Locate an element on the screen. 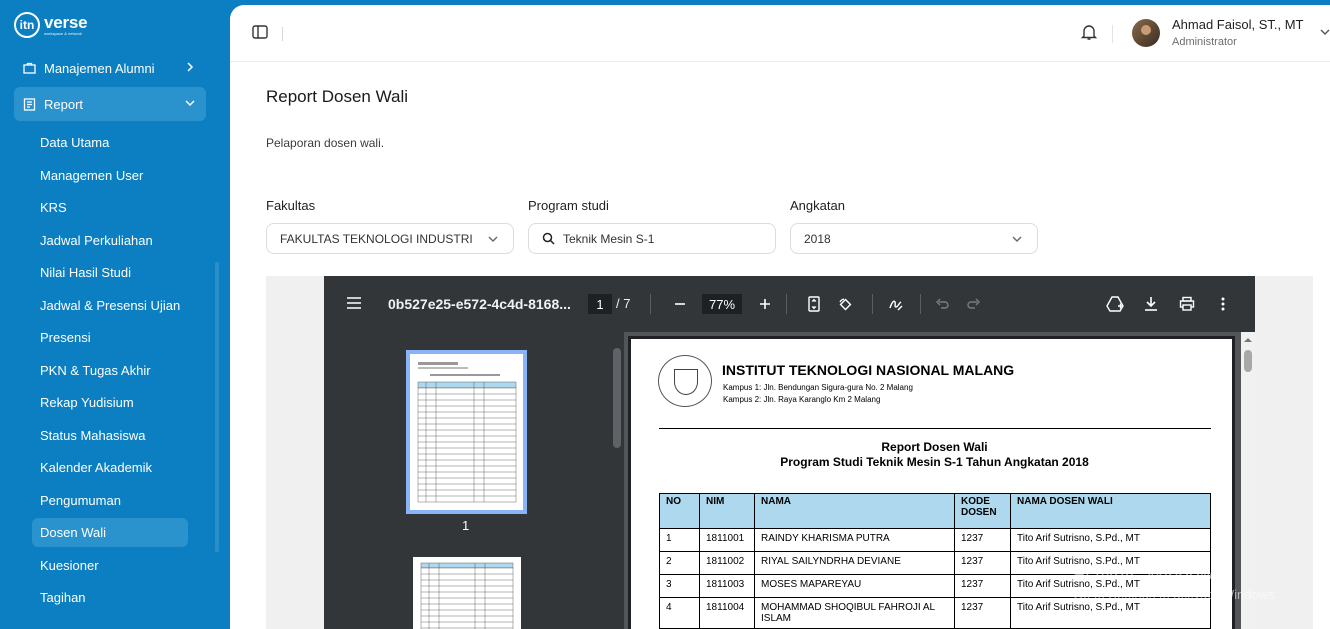 This screenshot has height=629, width=1330. table-cell: Tito Arif Sutrisno, S.Pd., MT is located at coordinates (1110, 540).